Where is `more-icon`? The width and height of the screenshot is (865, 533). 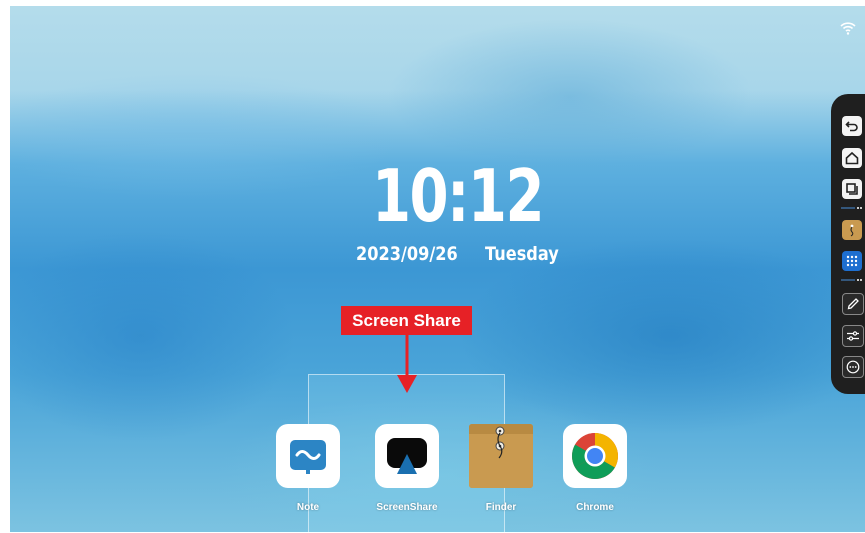
more-icon is located at coordinates (853, 367).